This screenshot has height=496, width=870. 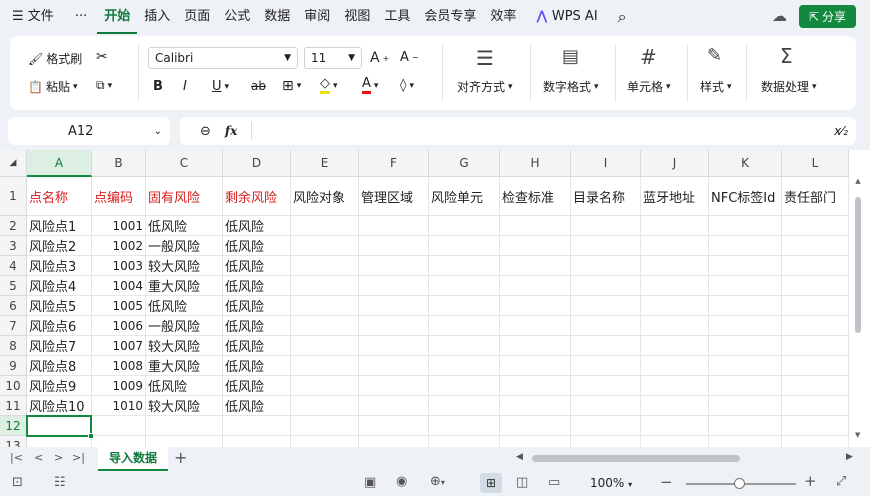 What do you see at coordinates (184, 286) in the screenshot?
I see `data-cell: 重大风险` at bounding box center [184, 286].